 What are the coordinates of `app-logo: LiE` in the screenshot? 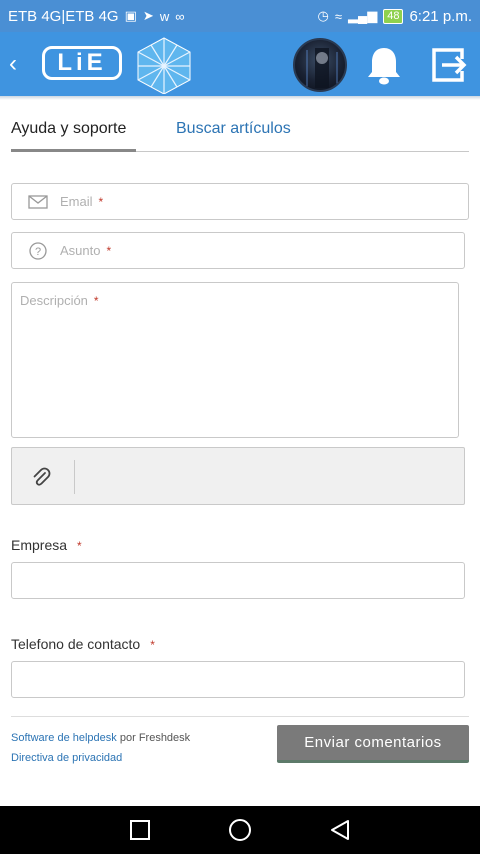 It's located at (111, 64).